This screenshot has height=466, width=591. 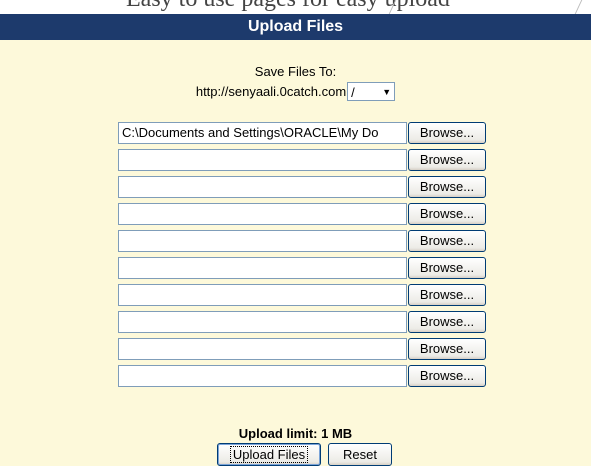 I want to click on upload-files-button: Upload Files, so click(x=269, y=454).